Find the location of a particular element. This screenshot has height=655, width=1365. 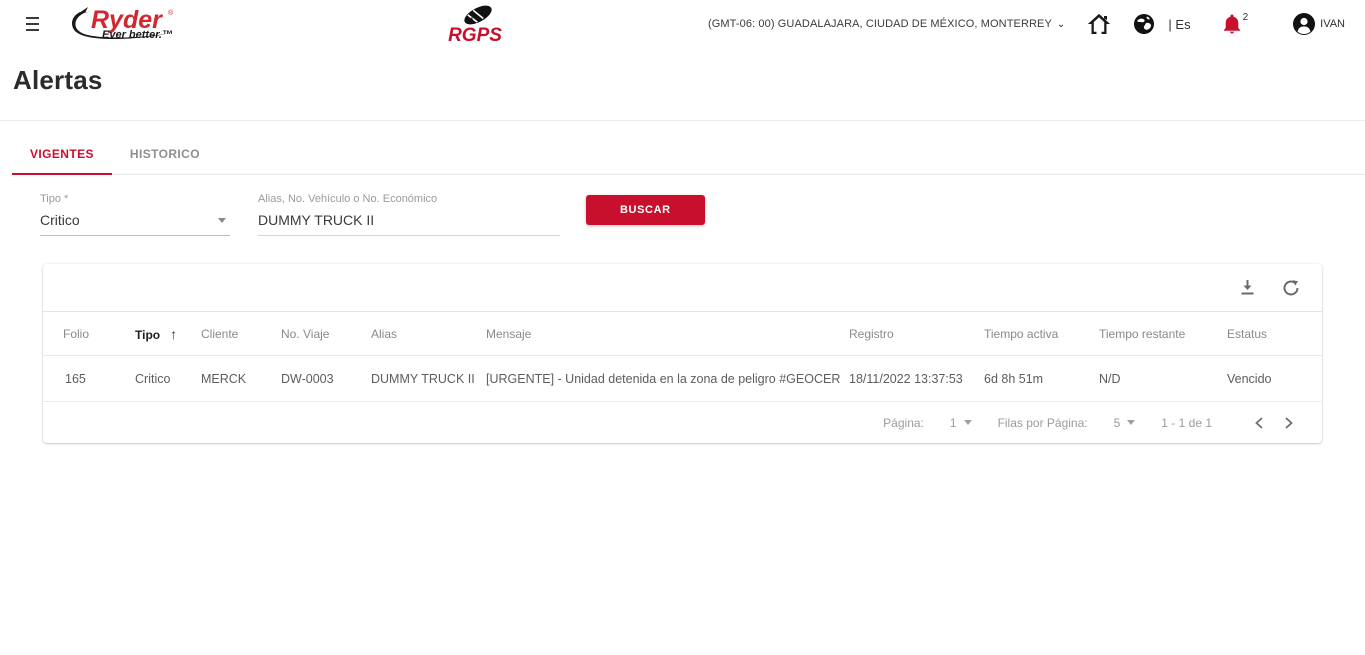

column-header-folio: Folio is located at coordinates (85, 334).